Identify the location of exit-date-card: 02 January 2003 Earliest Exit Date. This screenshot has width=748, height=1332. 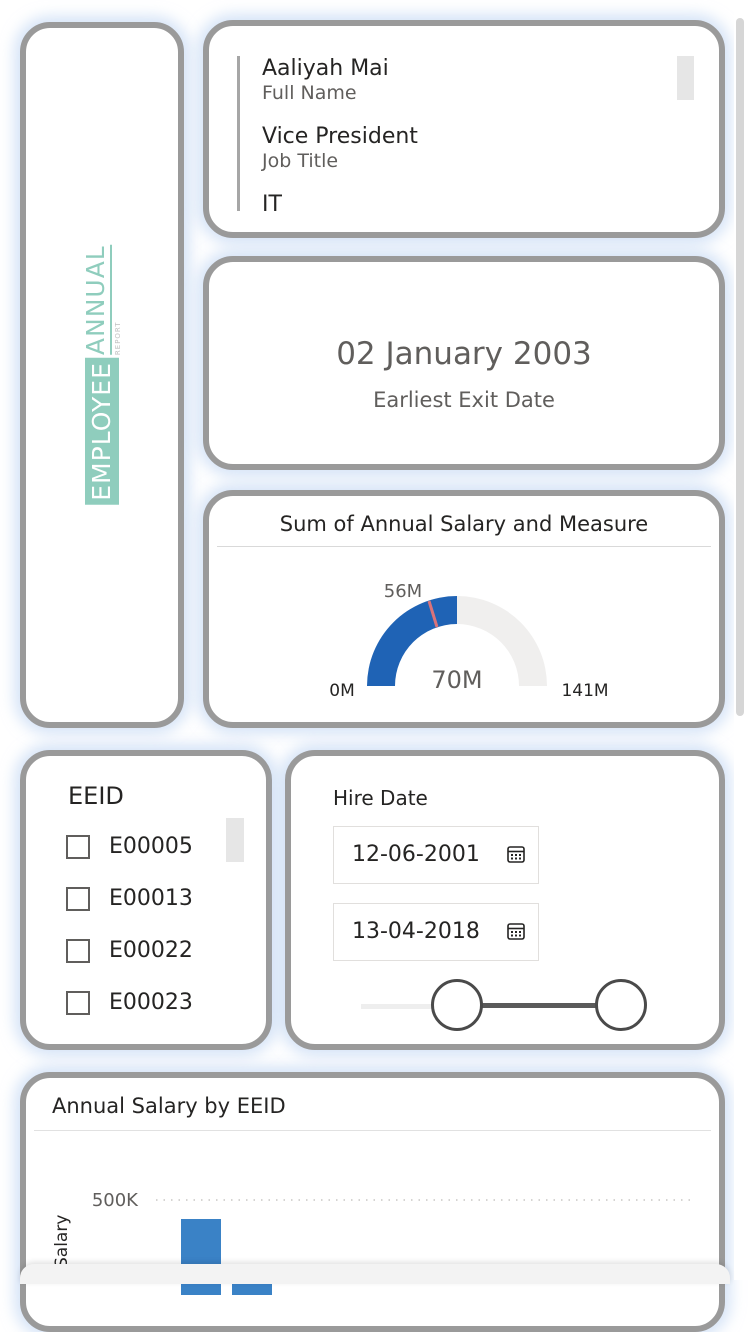
(464, 363).